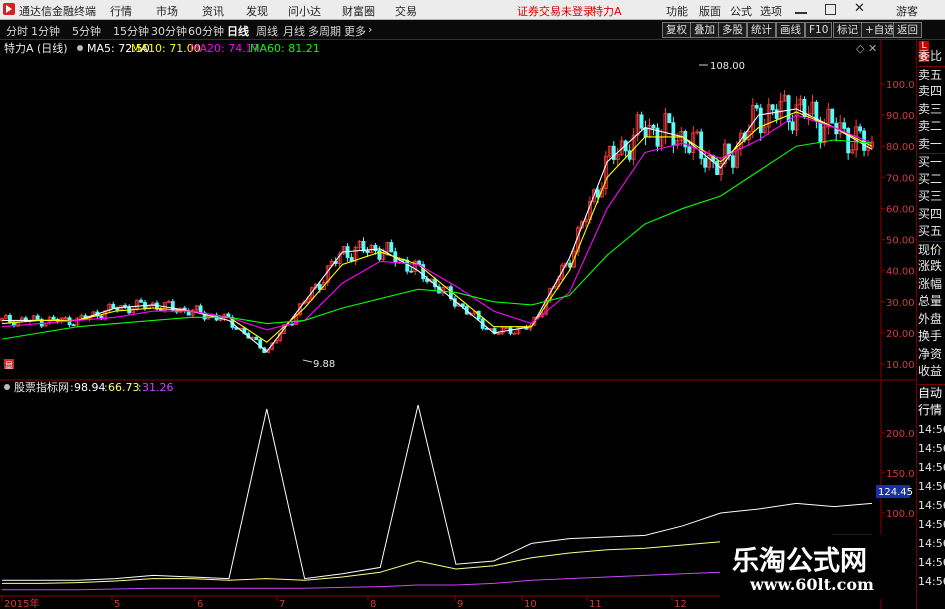  I want to click on indicator-settings-icon, so click(7, 387).